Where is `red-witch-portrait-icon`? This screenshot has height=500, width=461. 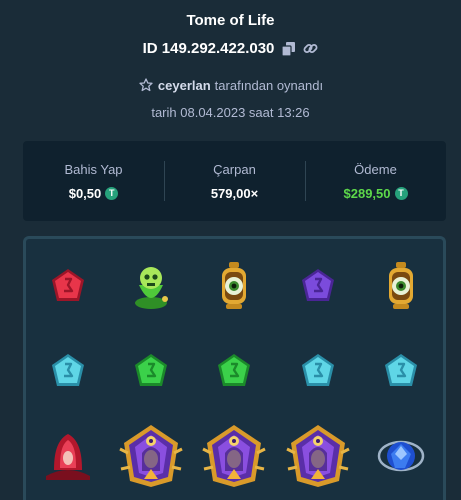
red-witch-portrait-icon is located at coordinates (67, 456).